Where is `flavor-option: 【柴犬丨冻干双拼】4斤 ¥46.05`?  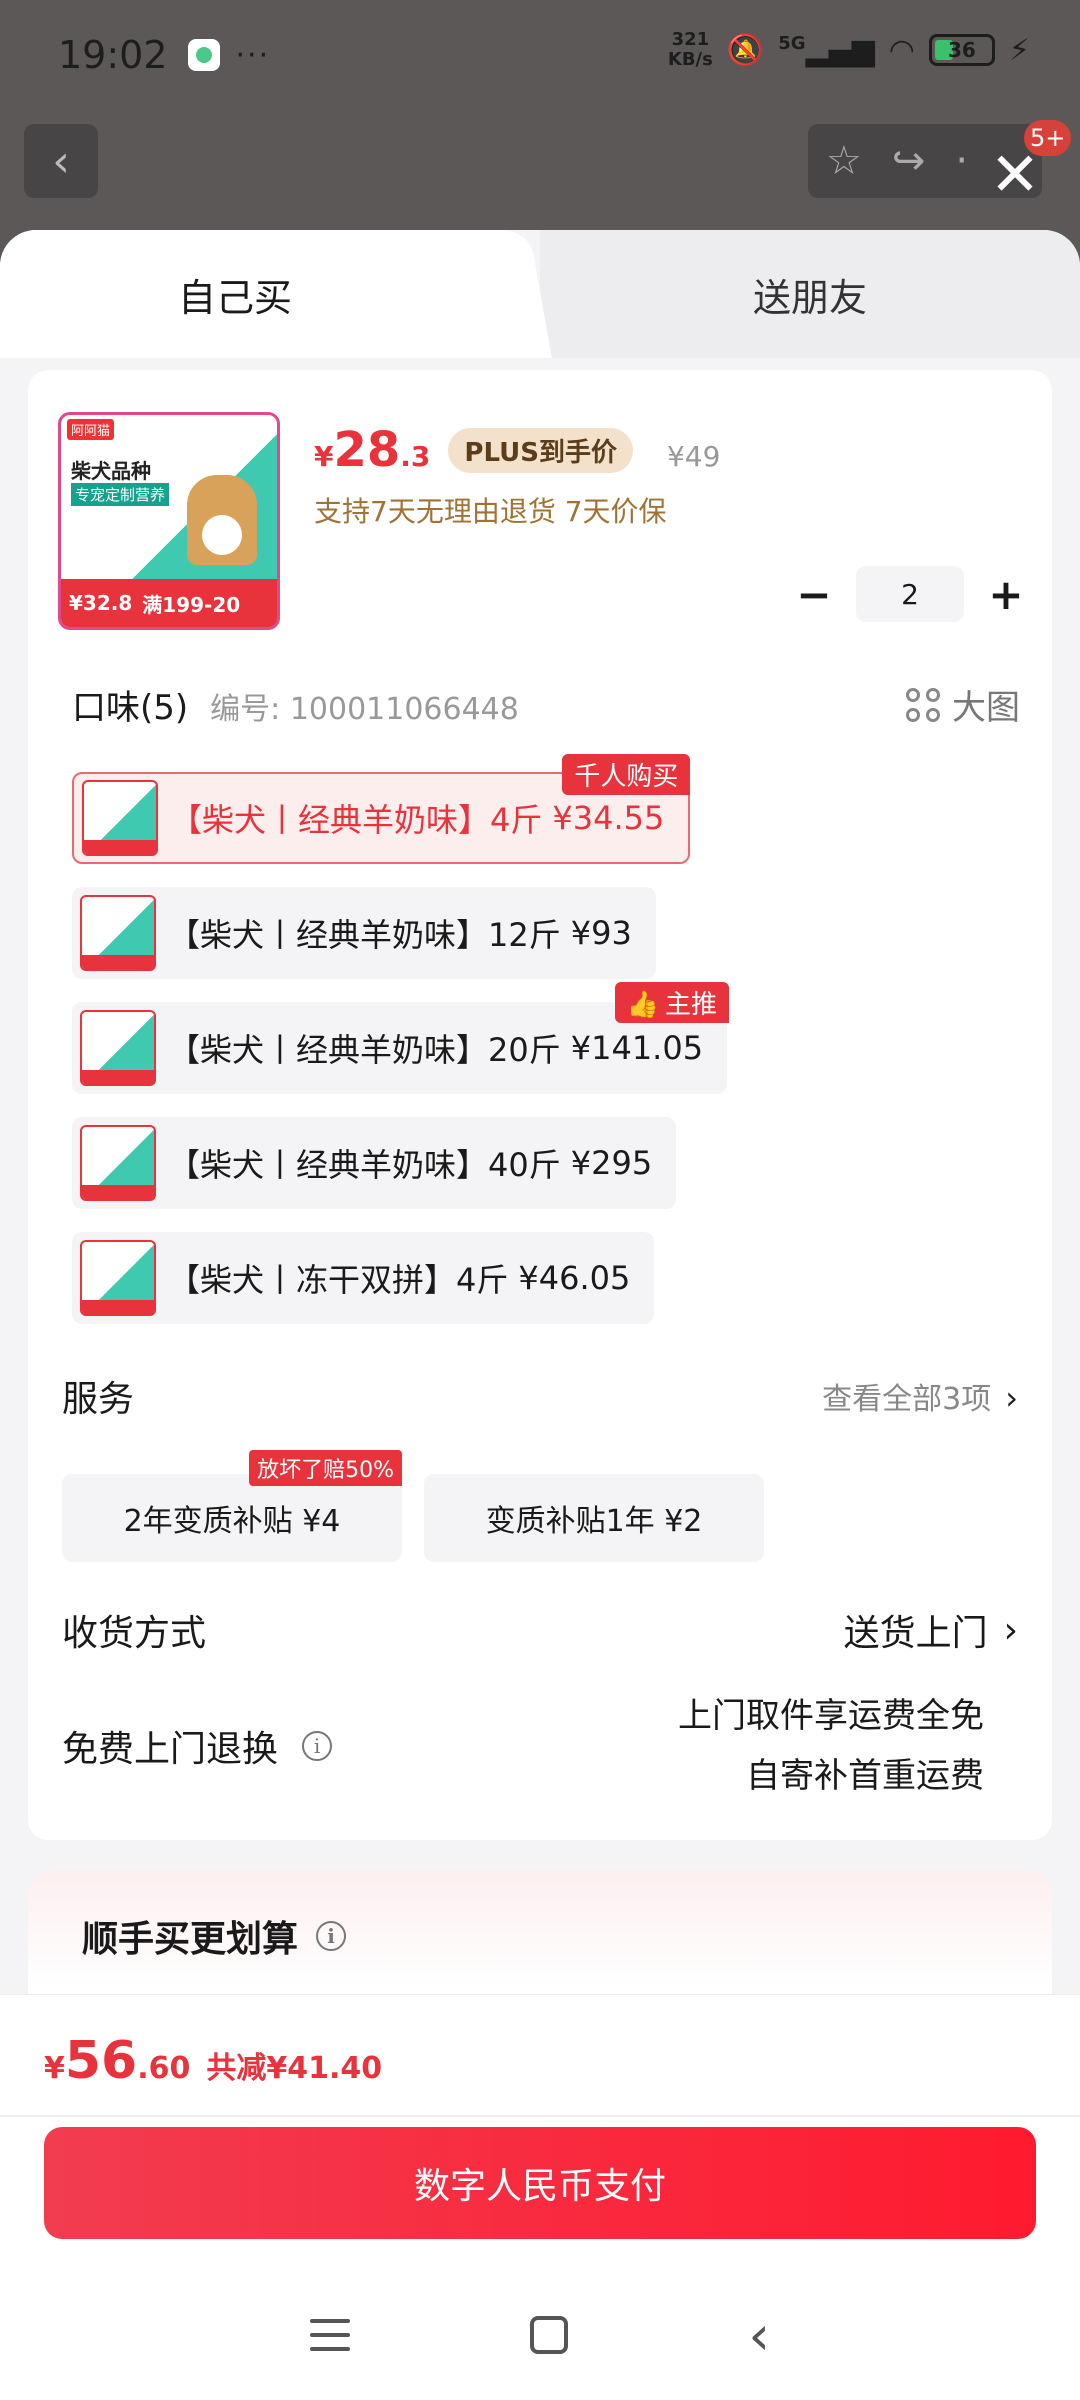
flavor-option: 【柴犬丨冻干双拼】4斤 ¥46.05 is located at coordinates (363, 1278).